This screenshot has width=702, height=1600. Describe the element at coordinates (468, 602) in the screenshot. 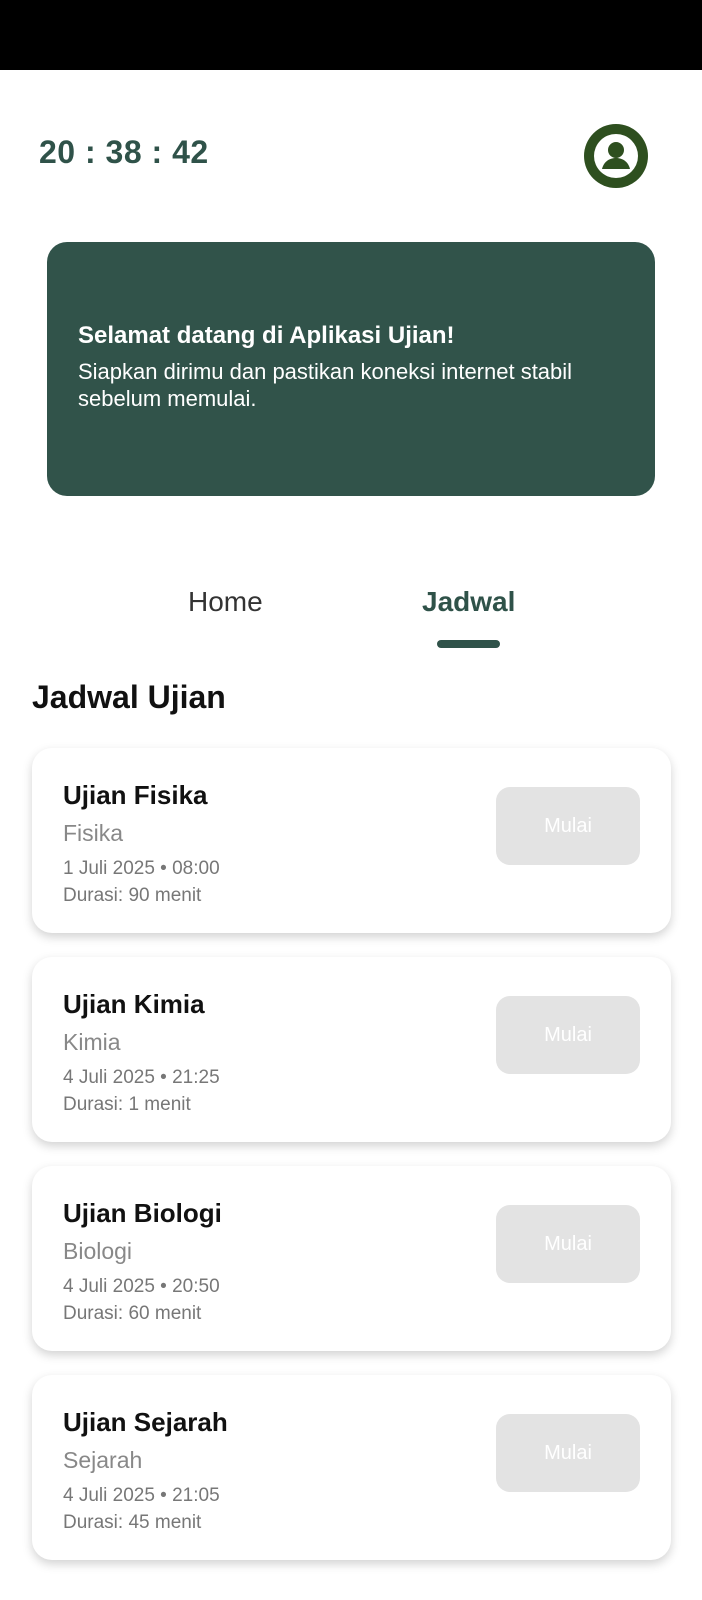

I see `tab-jadwal: Jadwal` at that location.